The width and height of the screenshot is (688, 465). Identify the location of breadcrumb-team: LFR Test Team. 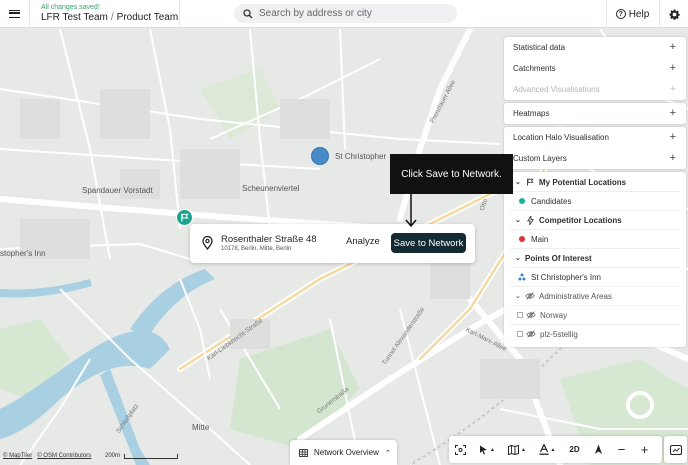
(74, 17).